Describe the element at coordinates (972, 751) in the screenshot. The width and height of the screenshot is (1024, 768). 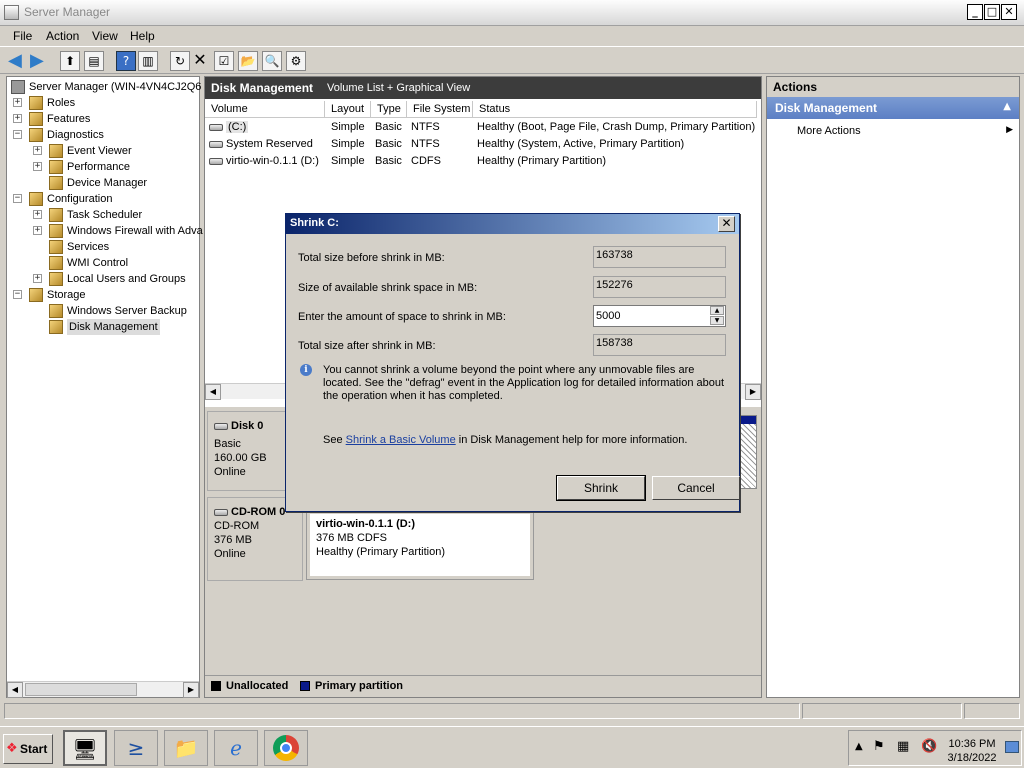
I see `clock: 10:36 PM 3/18/2022` at that location.